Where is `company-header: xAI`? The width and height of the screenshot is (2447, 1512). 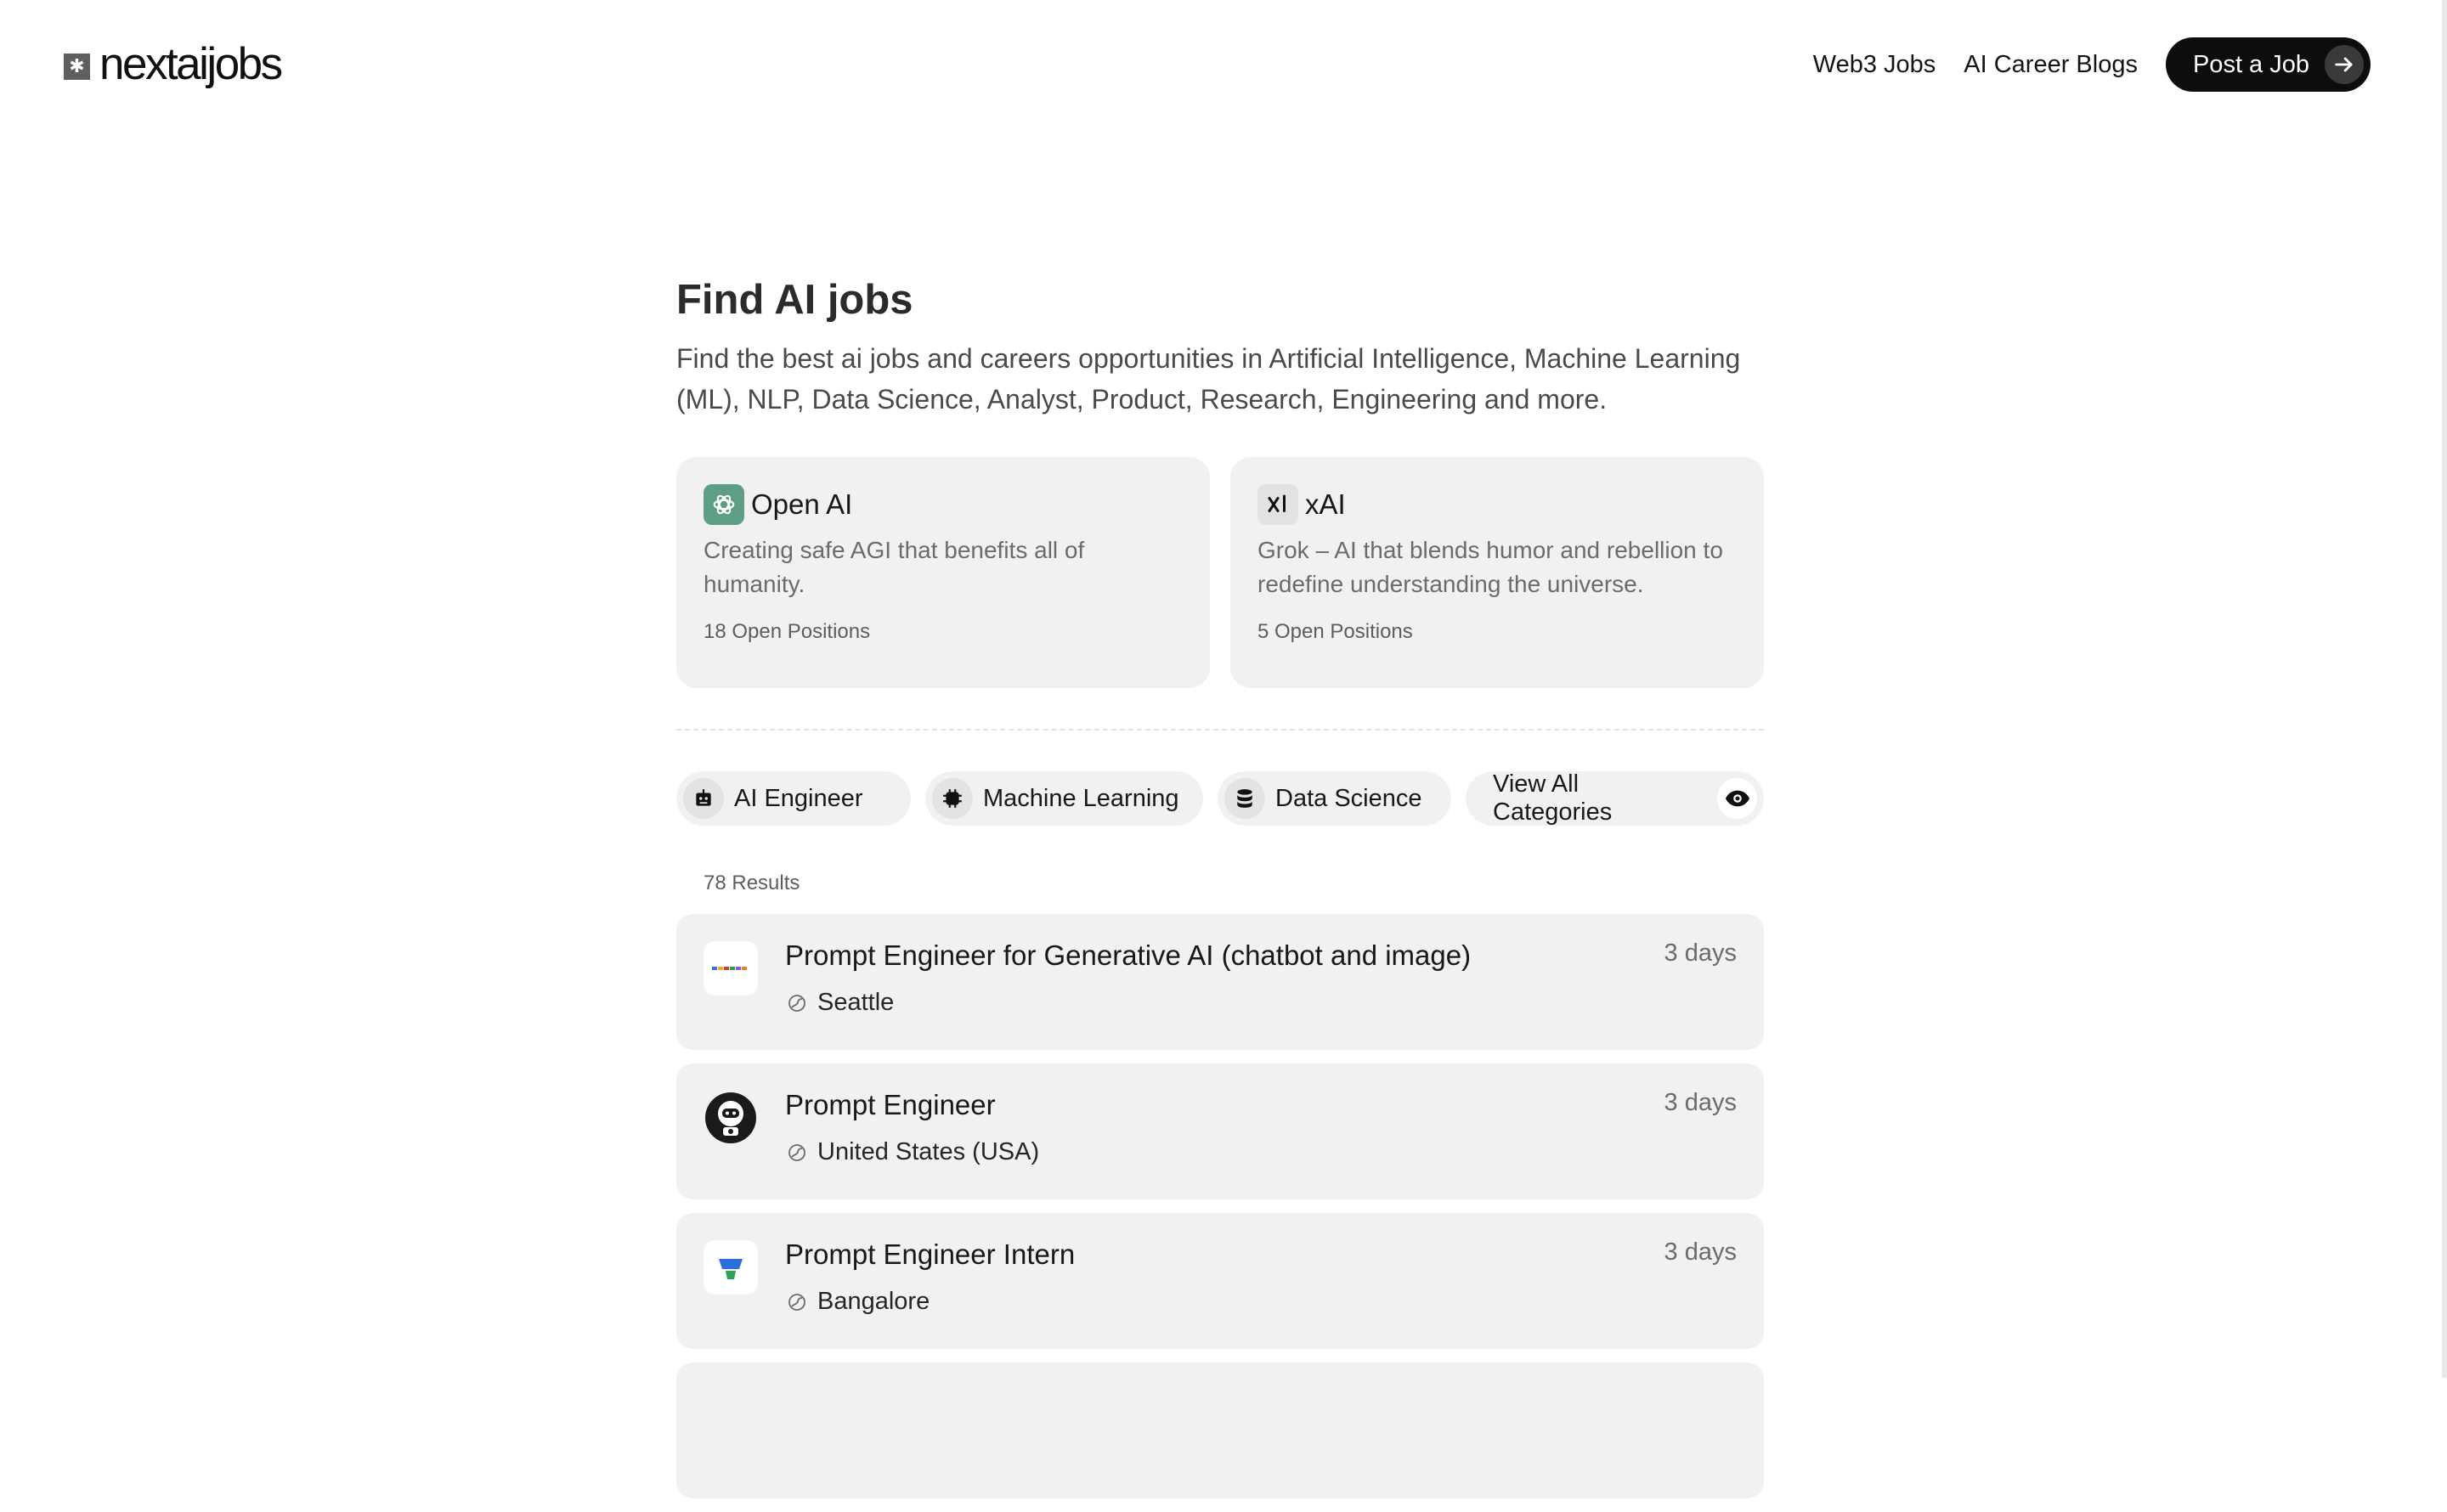 company-header: xAI is located at coordinates (1497, 504).